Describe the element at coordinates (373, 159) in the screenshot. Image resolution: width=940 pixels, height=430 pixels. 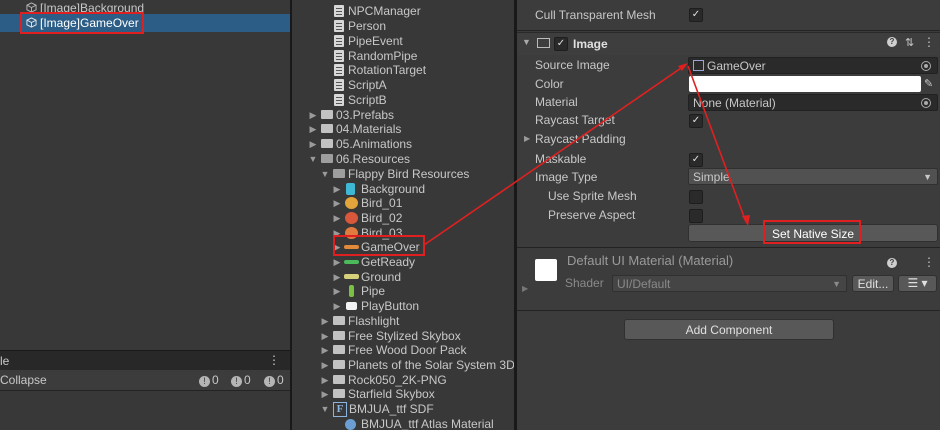
I see `project-item-label: 06.Resources` at that location.